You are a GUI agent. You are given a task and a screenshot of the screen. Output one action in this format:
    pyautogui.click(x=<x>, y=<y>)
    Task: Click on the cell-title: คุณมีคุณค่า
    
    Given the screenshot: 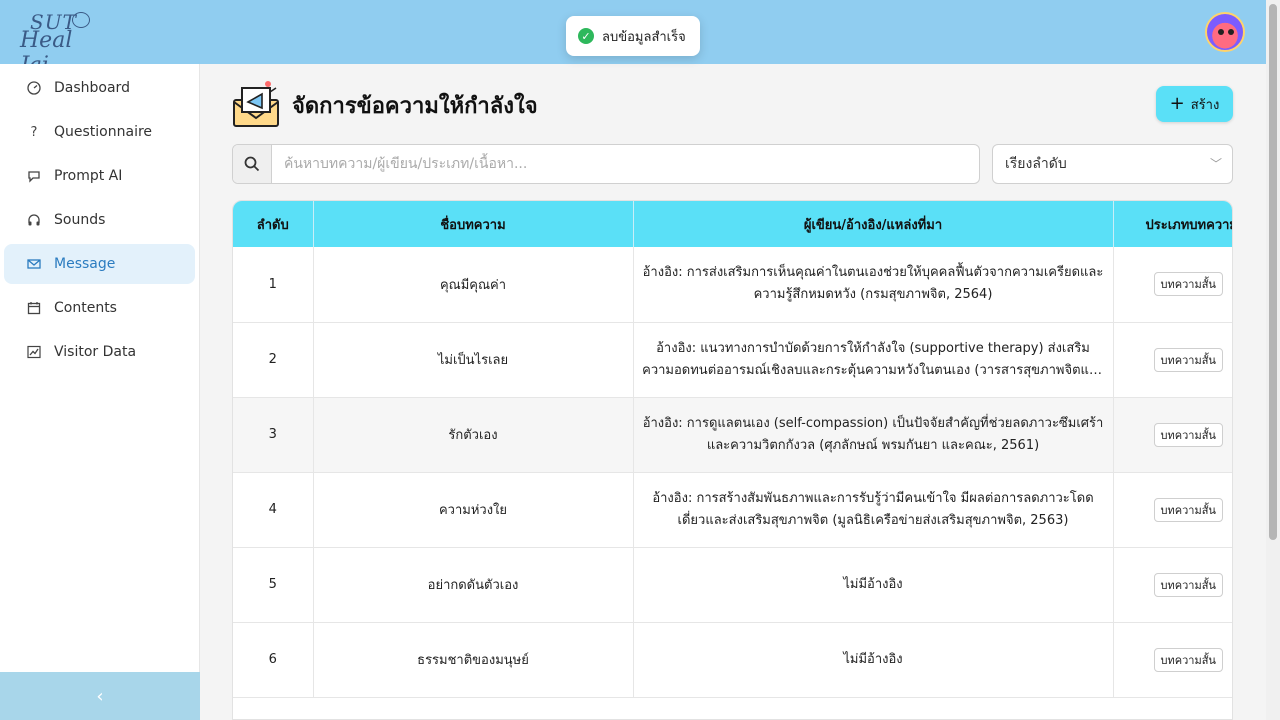 What is the action you would take?
    pyautogui.click(x=473, y=285)
    